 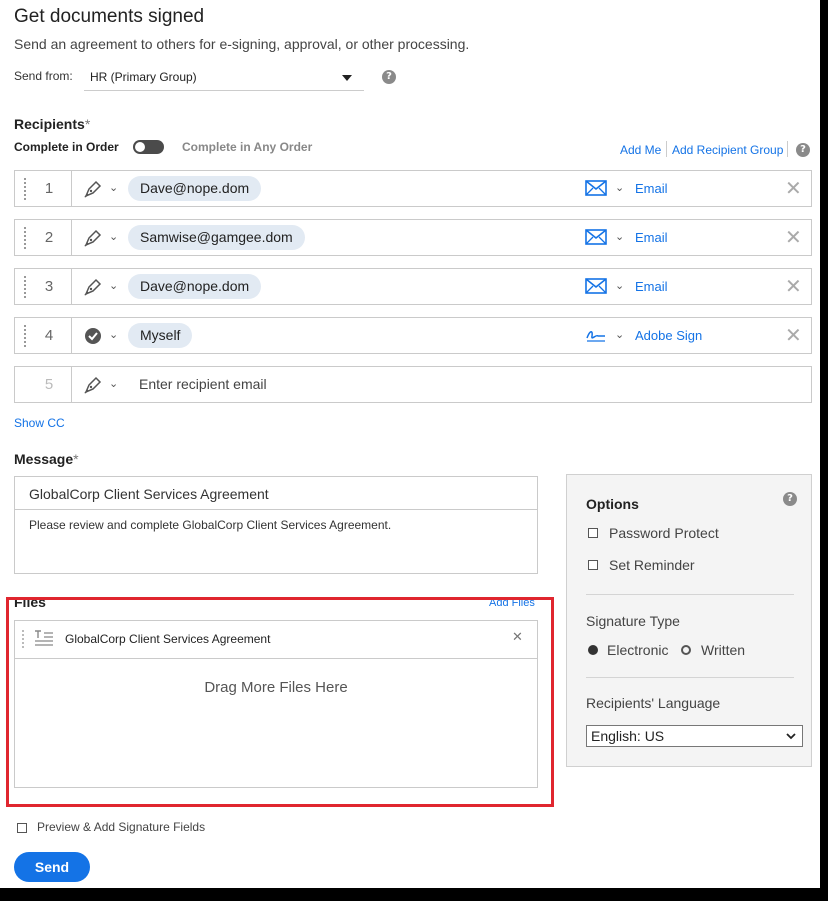 I want to click on recipients-label: Recipients*, so click(x=52, y=124).